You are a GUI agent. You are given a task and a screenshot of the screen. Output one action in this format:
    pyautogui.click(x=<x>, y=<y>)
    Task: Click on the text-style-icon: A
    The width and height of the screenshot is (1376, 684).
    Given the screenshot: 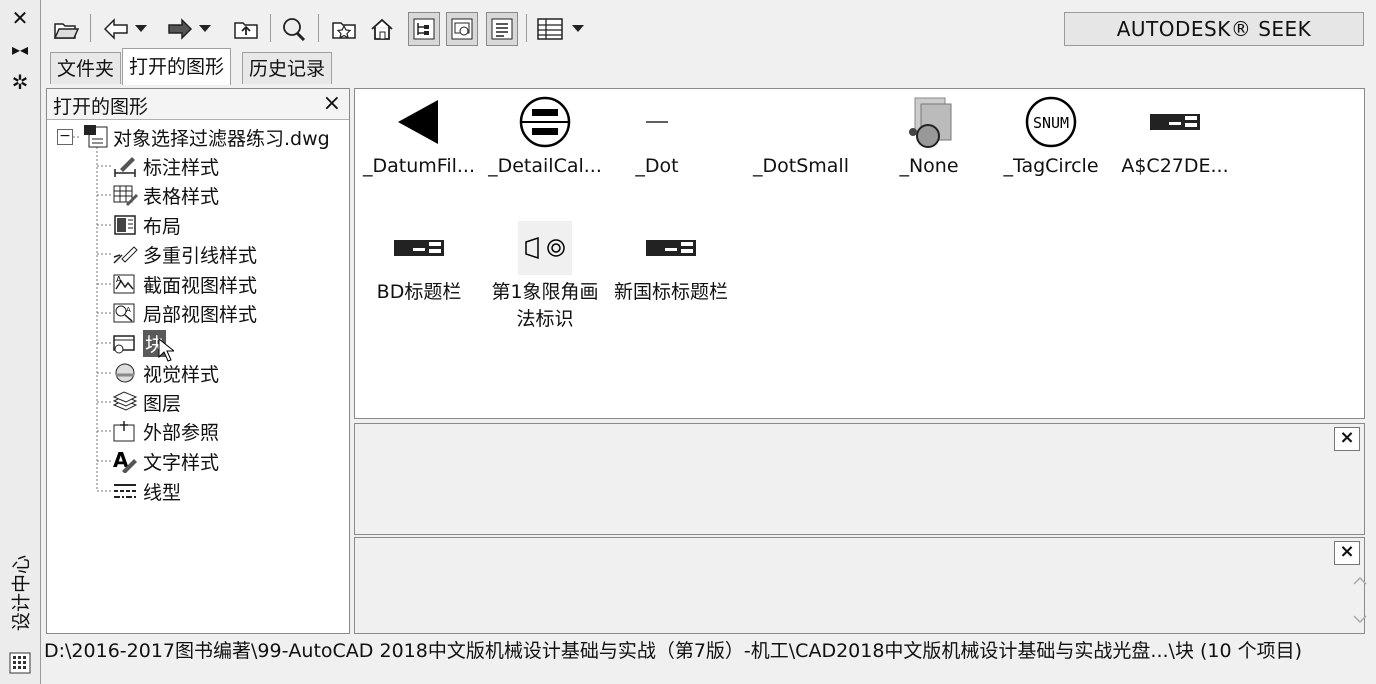 What is the action you would take?
    pyautogui.click(x=125, y=461)
    